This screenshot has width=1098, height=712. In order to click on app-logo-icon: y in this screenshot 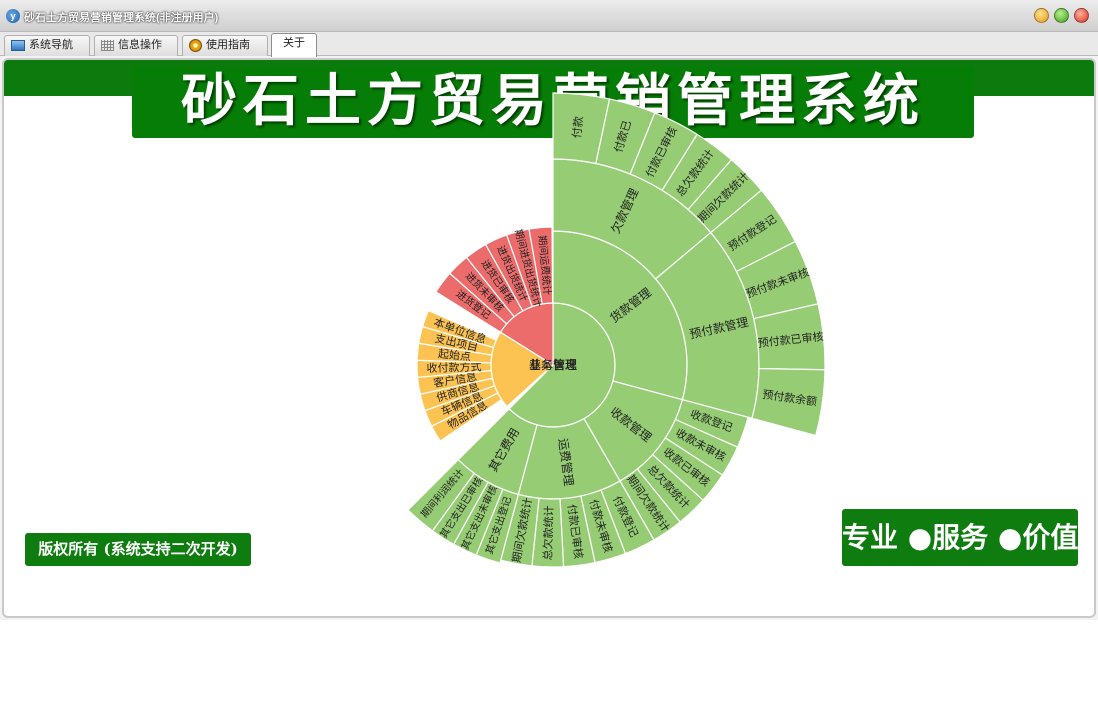, I will do `click(13, 16)`.